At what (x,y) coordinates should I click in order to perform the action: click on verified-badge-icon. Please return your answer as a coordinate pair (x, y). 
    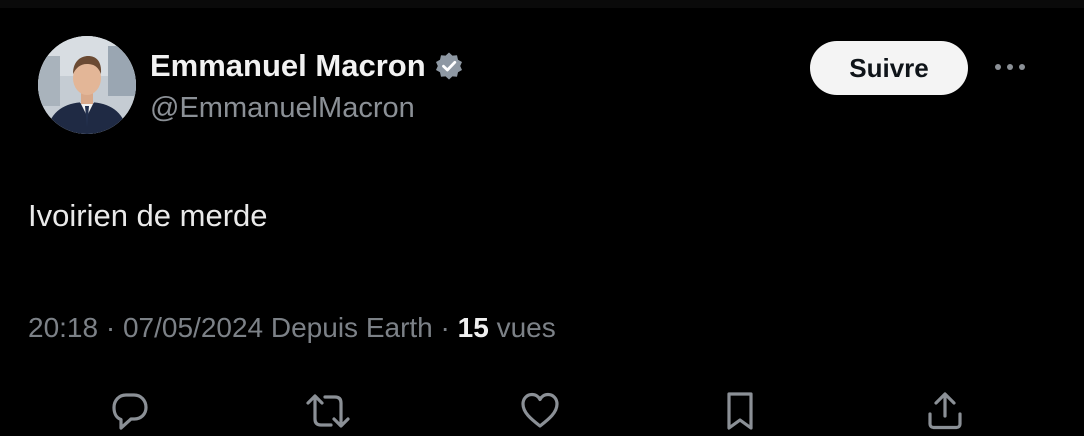
    Looking at the image, I should click on (449, 66).